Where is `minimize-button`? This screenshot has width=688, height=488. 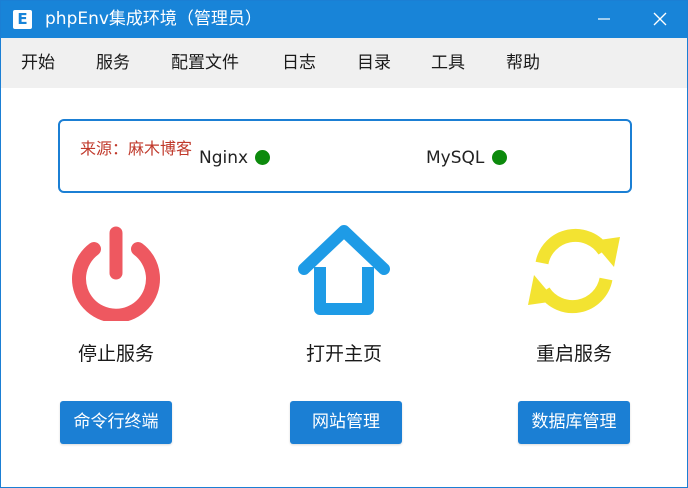 minimize-button is located at coordinates (604, 19).